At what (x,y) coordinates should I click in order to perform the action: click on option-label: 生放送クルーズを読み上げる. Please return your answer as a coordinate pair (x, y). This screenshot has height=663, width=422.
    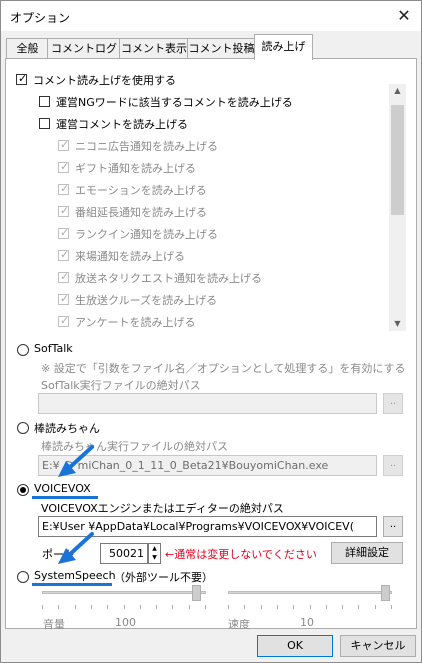
    Looking at the image, I should click on (146, 300).